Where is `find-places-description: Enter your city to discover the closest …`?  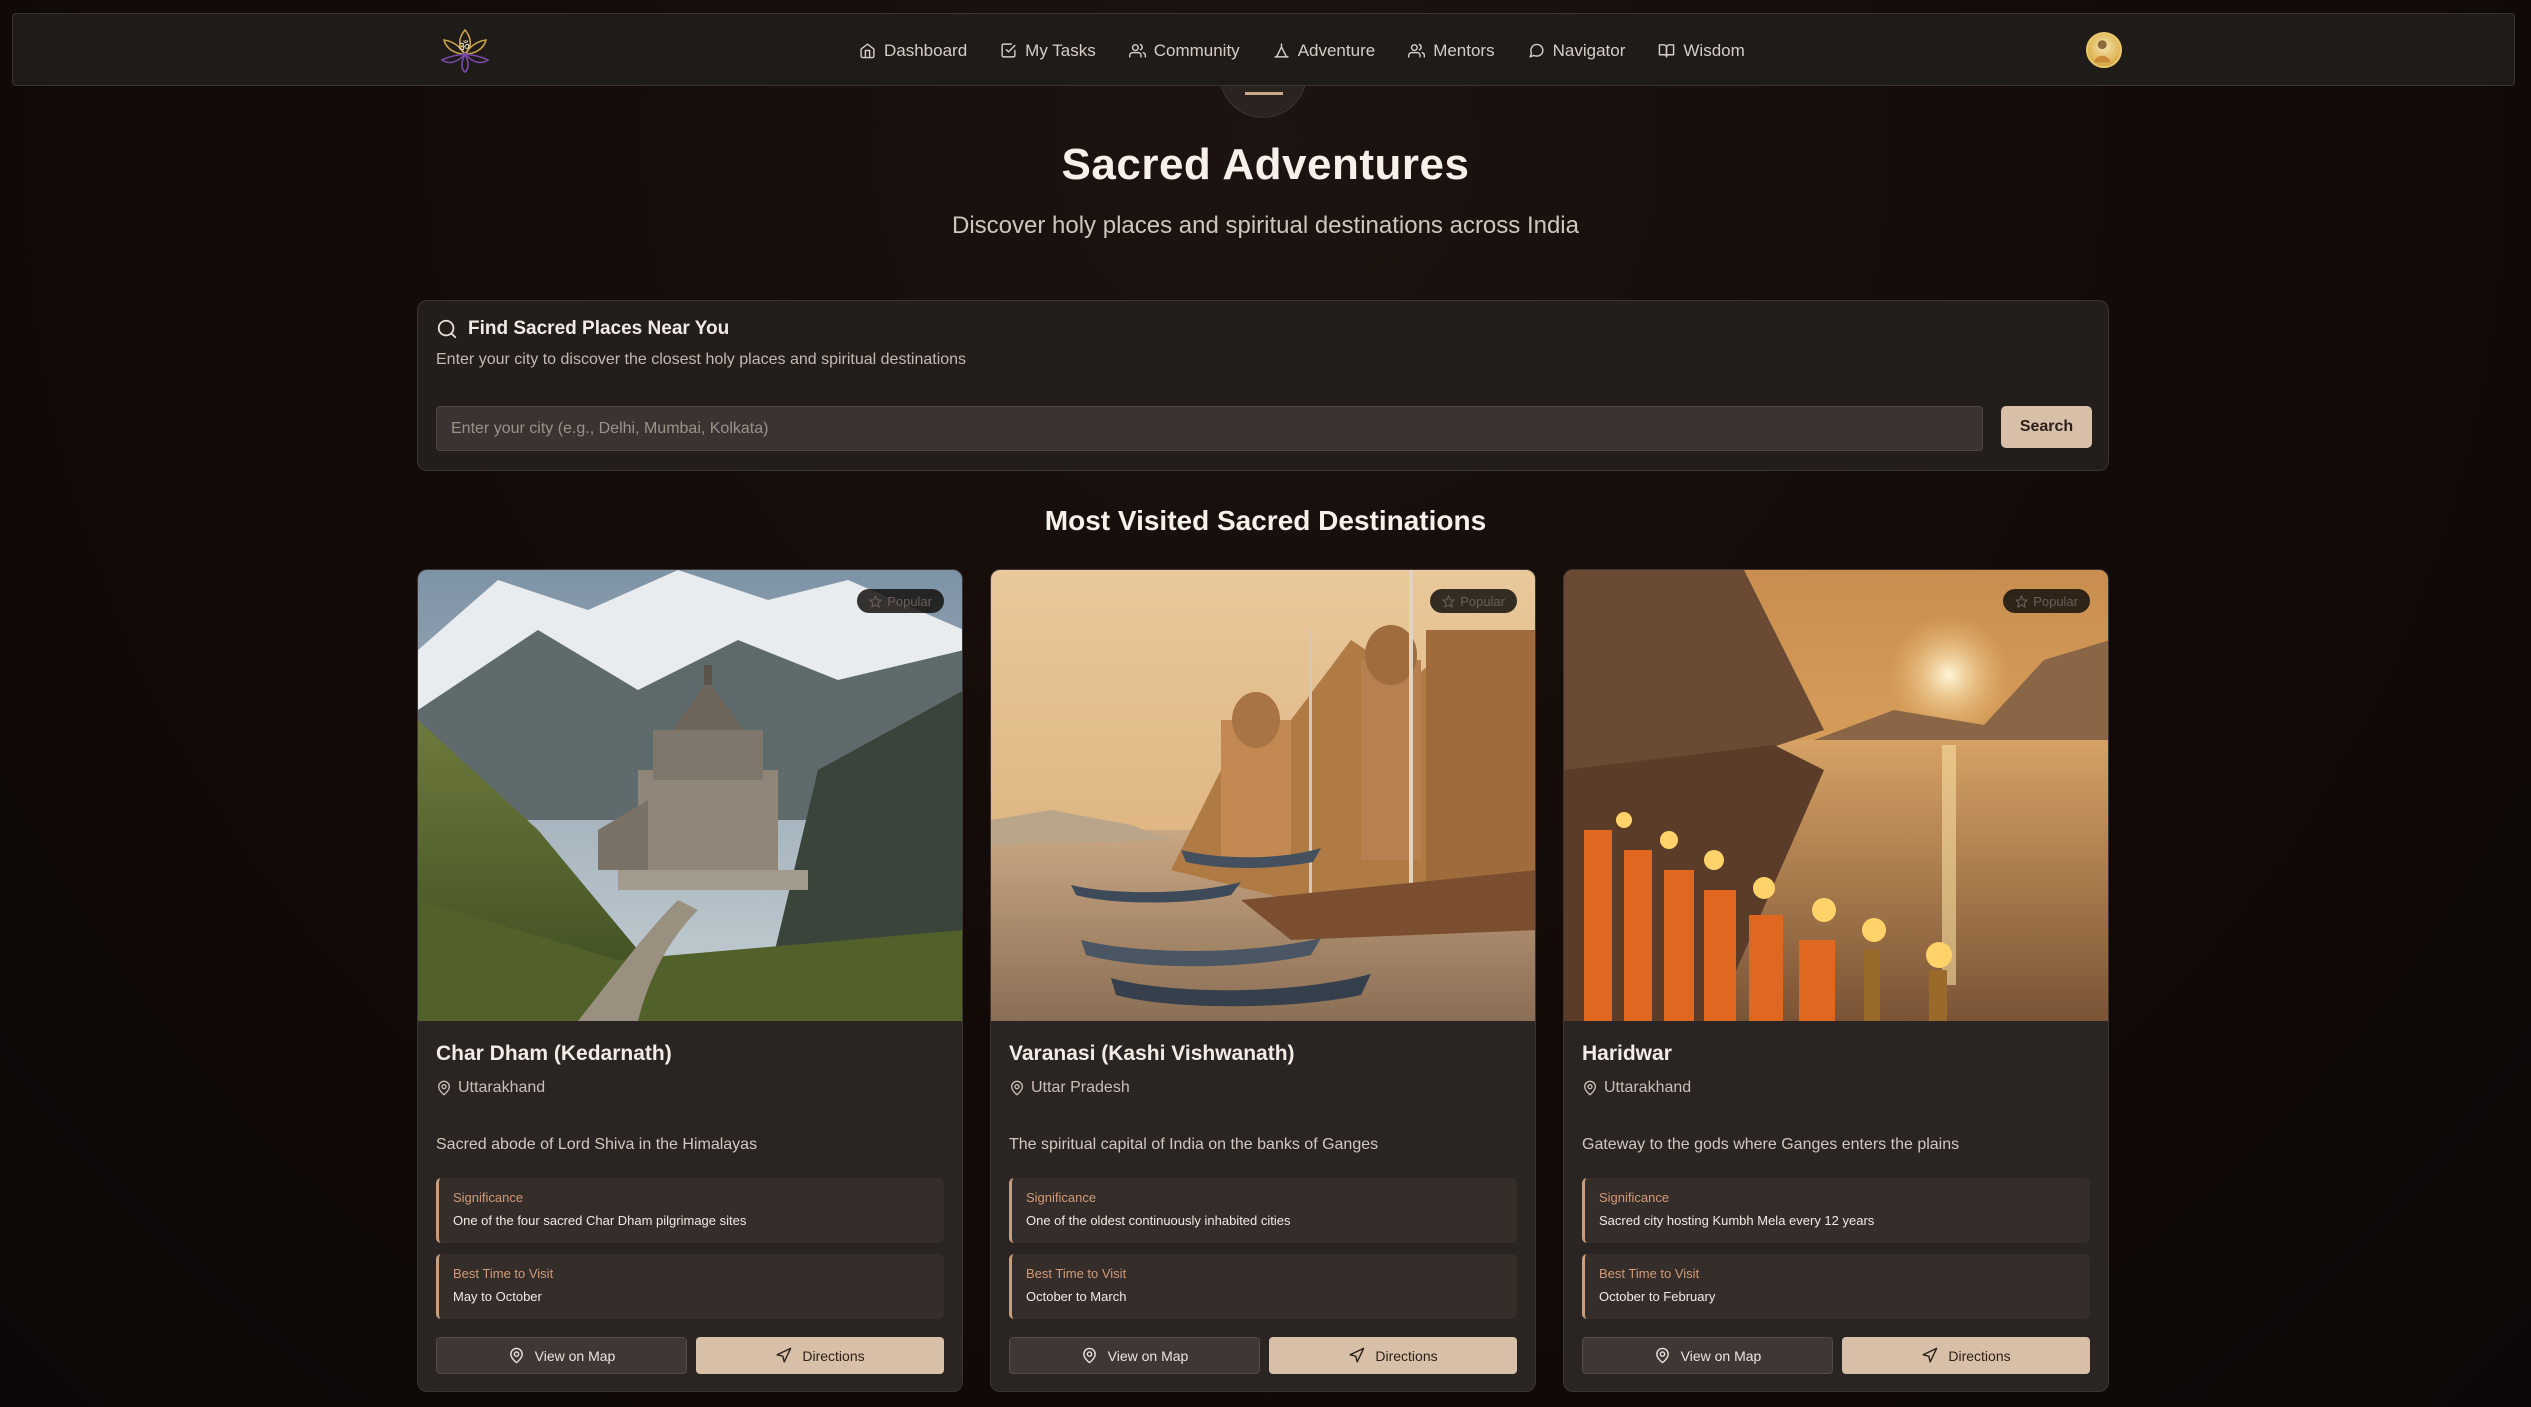 find-places-description: Enter your city to discover the closest … is located at coordinates (701, 359).